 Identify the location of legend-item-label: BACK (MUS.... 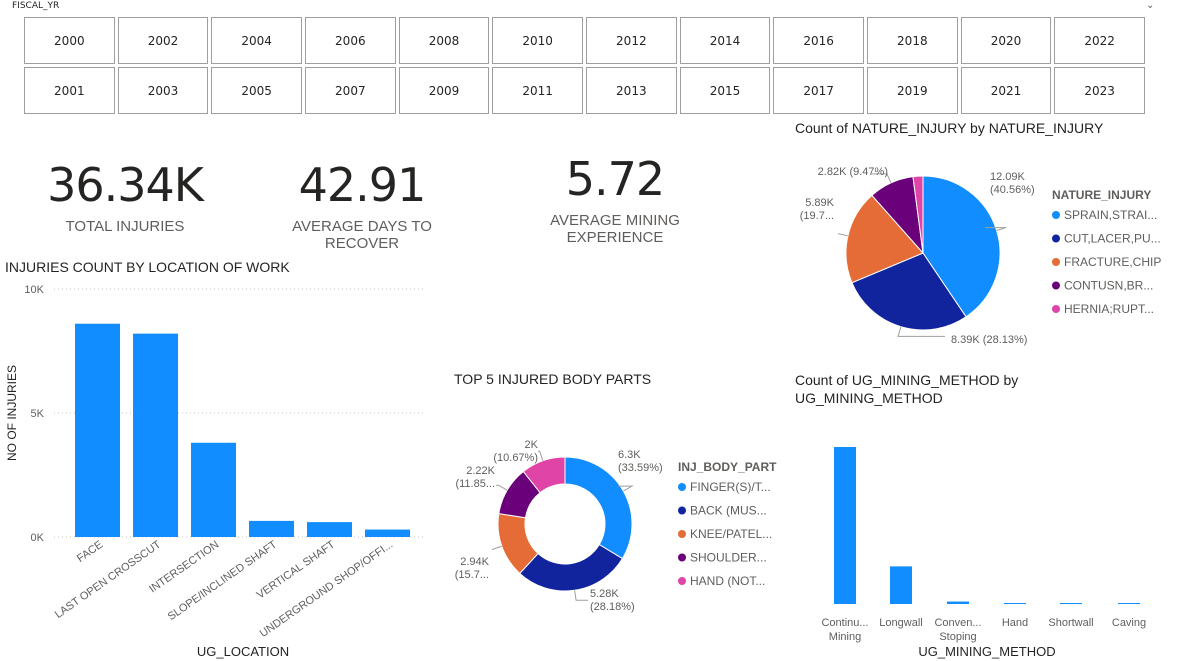
(728, 511).